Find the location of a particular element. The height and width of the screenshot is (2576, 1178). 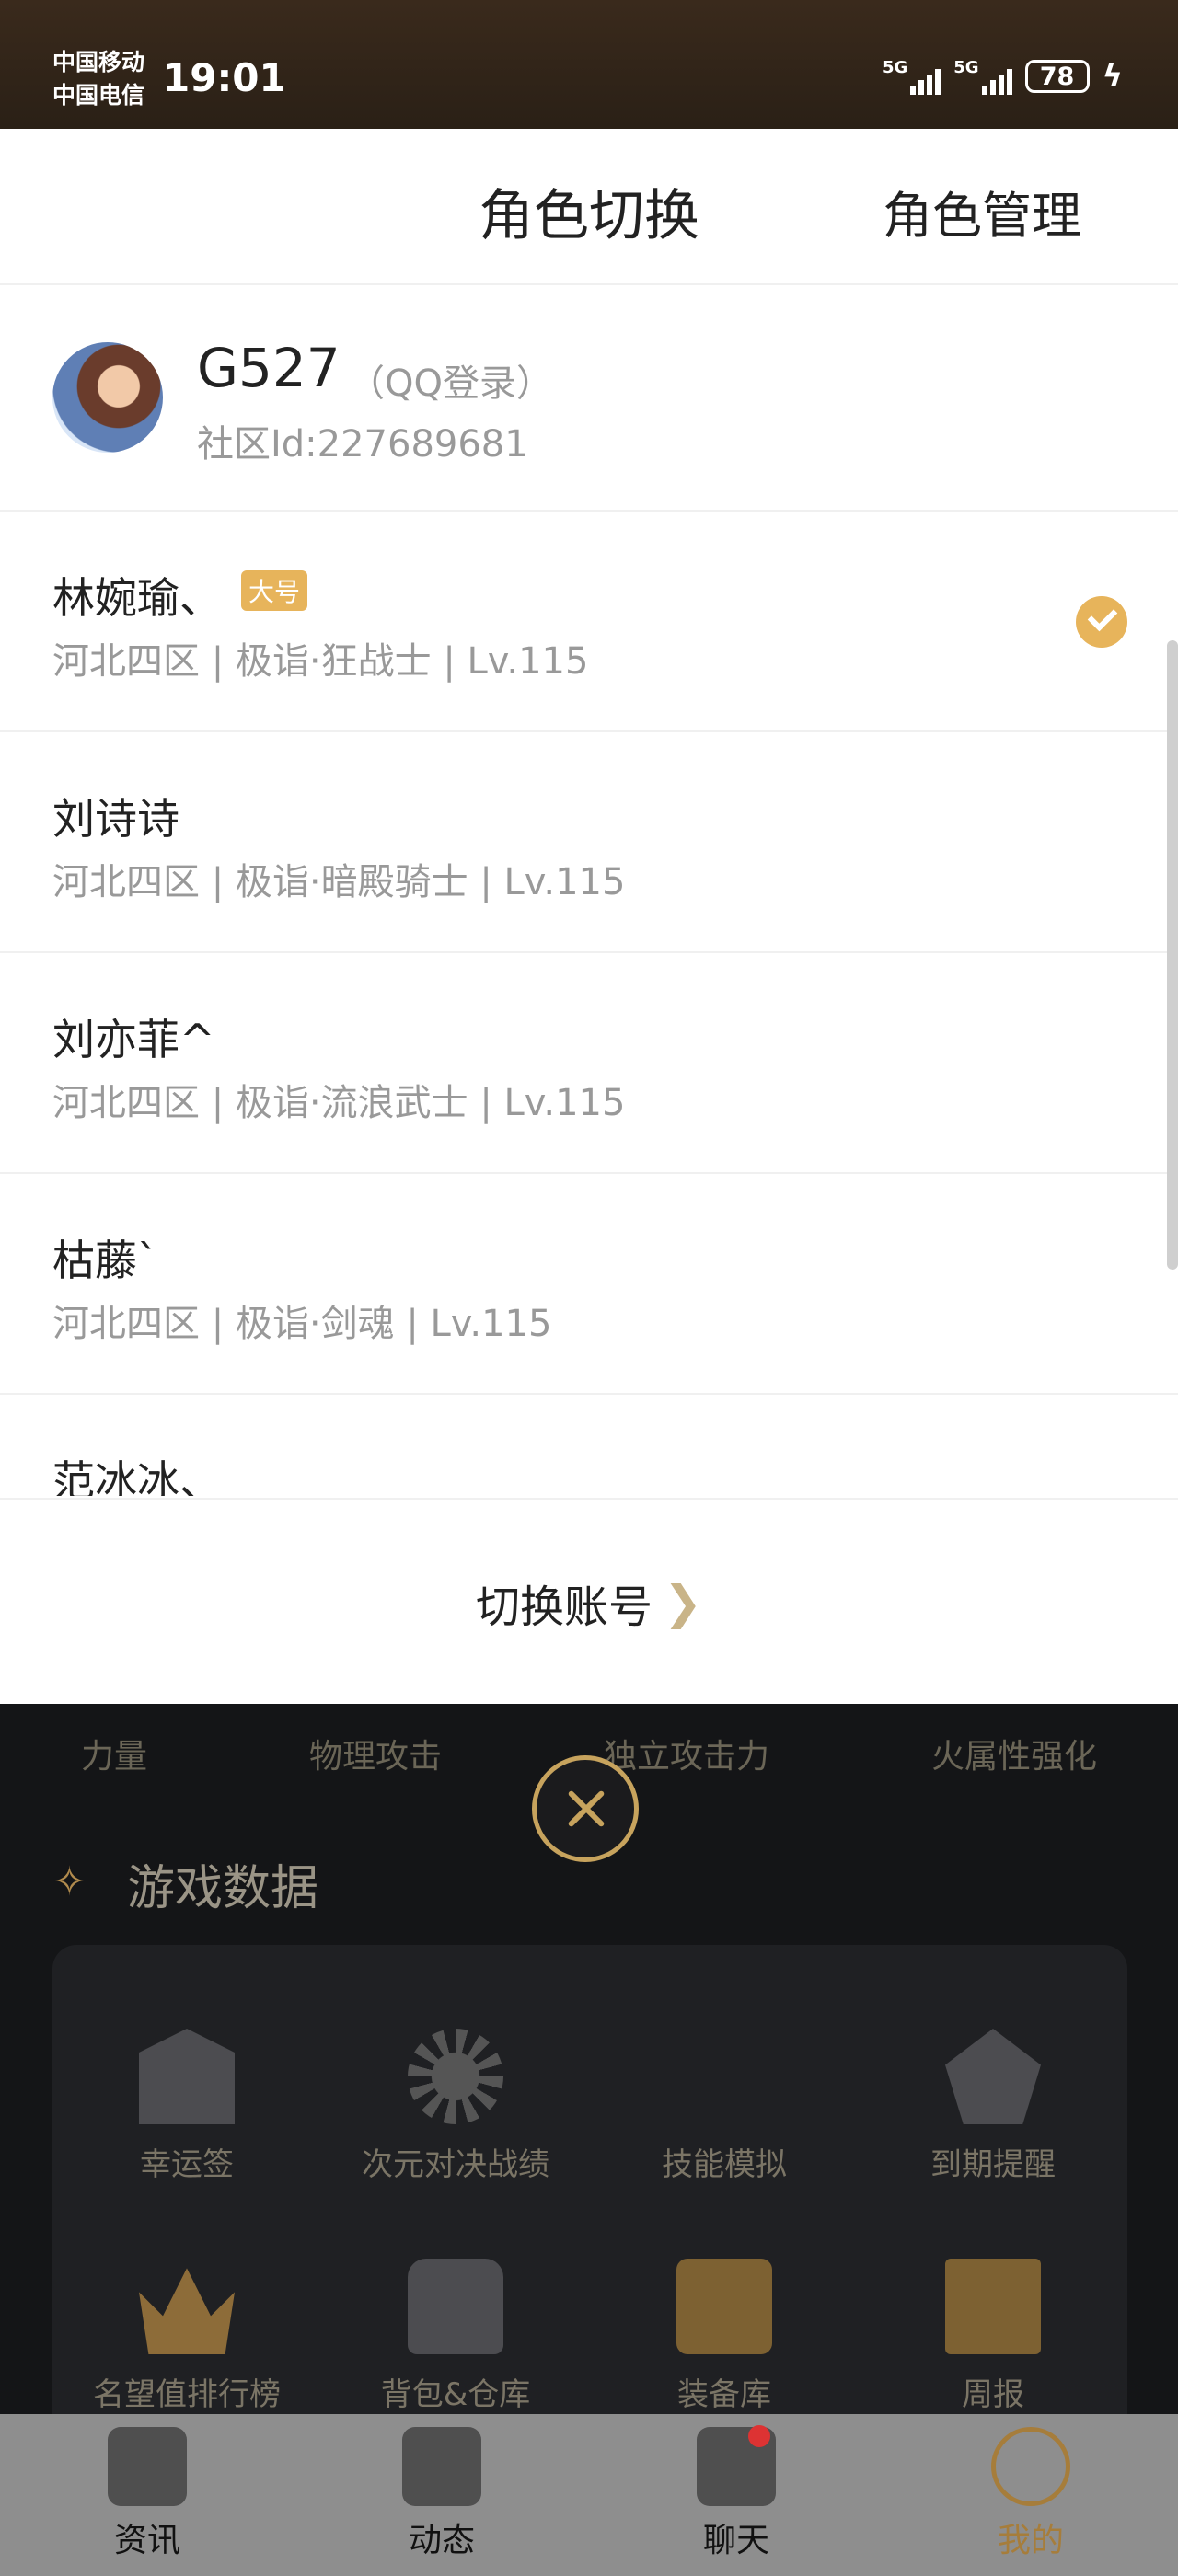

role-name: 刘亦菲^ is located at coordinates (133, 1039).